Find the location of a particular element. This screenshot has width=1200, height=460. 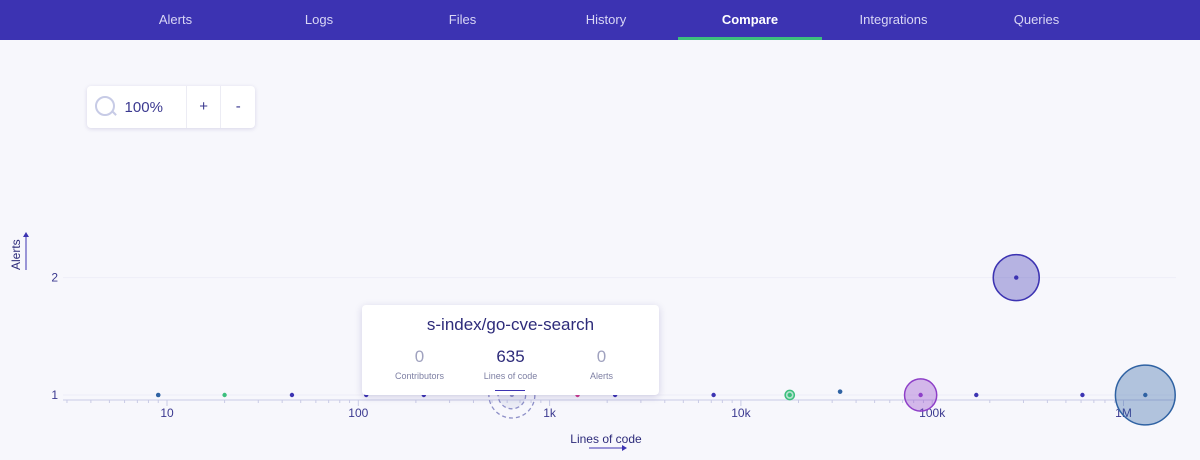

zoom-out-button: - is located at coordinates (237, 107).